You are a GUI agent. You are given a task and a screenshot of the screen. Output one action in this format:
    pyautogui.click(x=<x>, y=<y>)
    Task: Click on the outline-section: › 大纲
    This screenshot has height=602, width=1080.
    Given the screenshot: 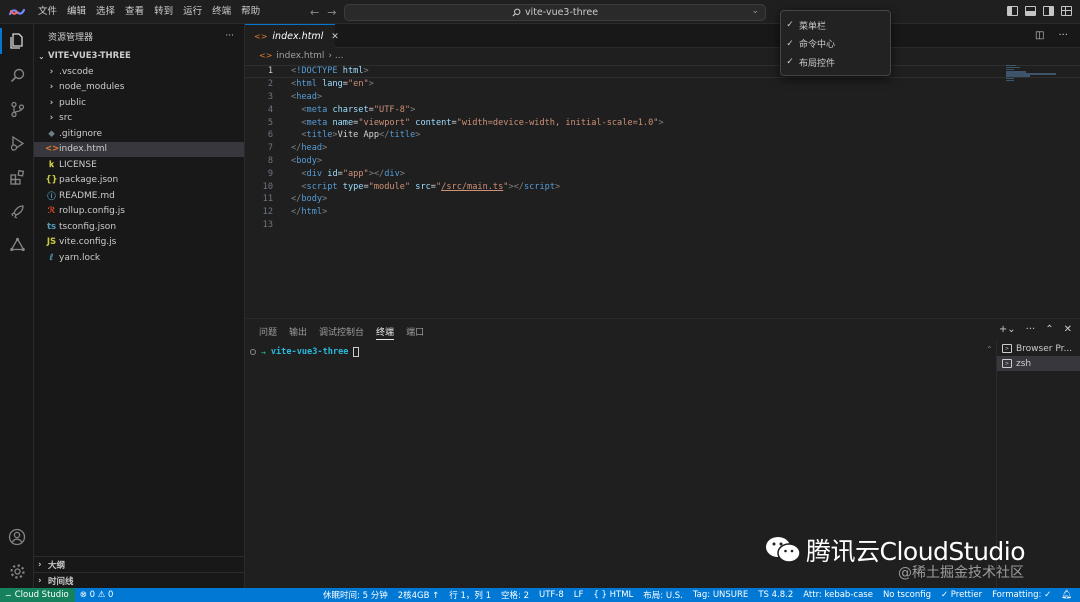 What is the action you would take?
    pyautogui.click(x=139, y=564)
    